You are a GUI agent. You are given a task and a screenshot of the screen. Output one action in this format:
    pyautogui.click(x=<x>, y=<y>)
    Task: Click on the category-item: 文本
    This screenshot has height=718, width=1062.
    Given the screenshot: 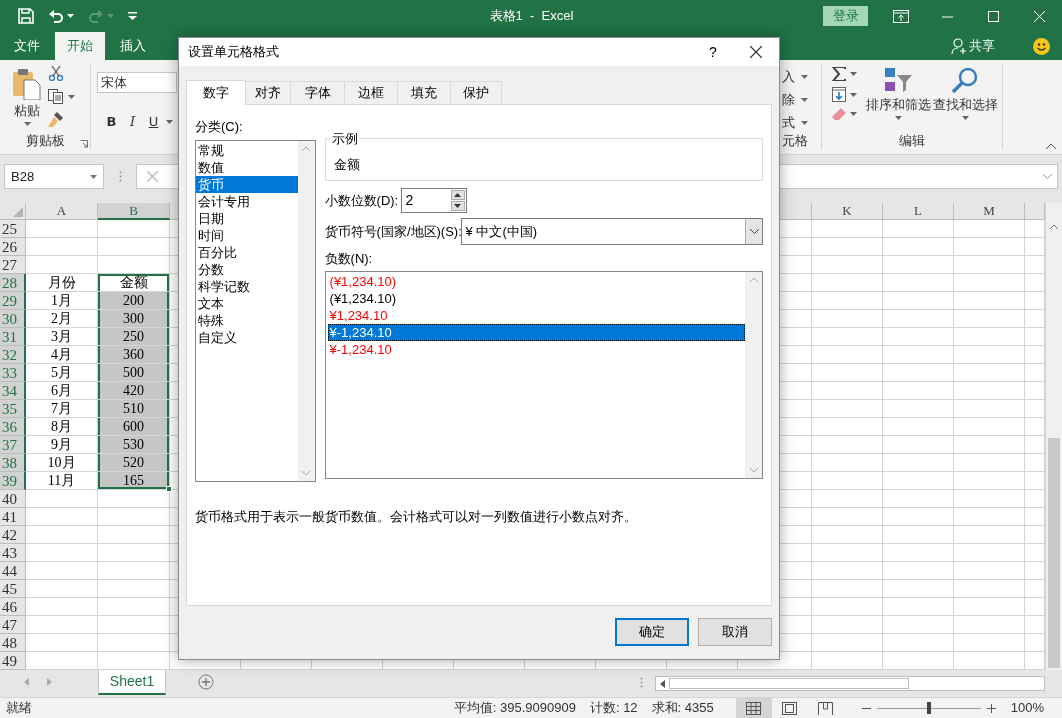 What is the action you would take?
    pyautogui.click(x=247, y=303)
    